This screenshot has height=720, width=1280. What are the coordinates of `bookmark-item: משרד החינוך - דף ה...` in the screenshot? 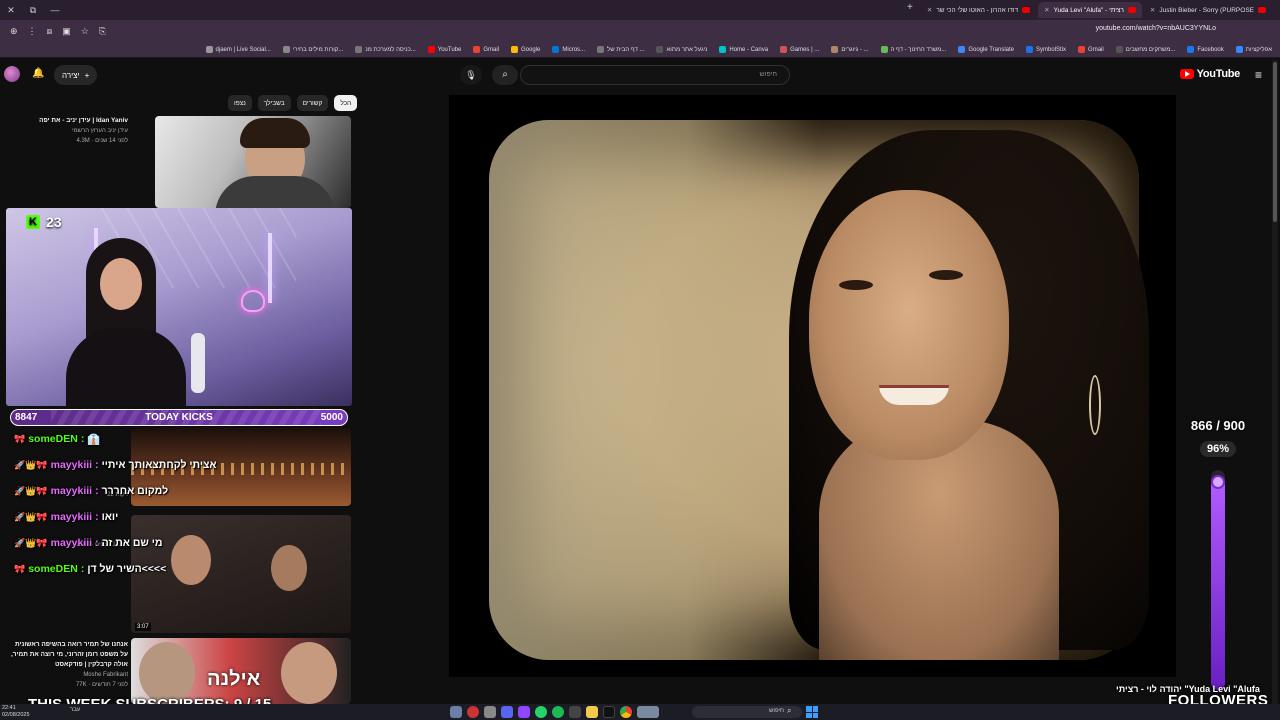 It's located at (913, 49).